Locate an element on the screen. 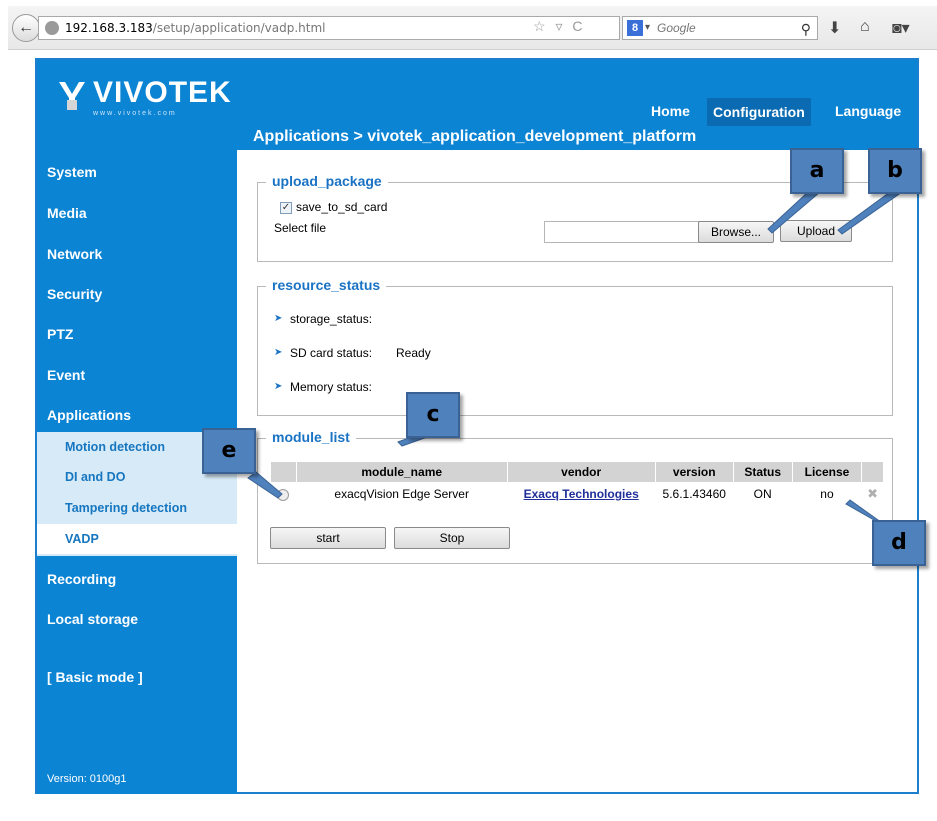  vivotek-logo: VIVOTEK www.vivotek.com is located at coordinates (141, 97).